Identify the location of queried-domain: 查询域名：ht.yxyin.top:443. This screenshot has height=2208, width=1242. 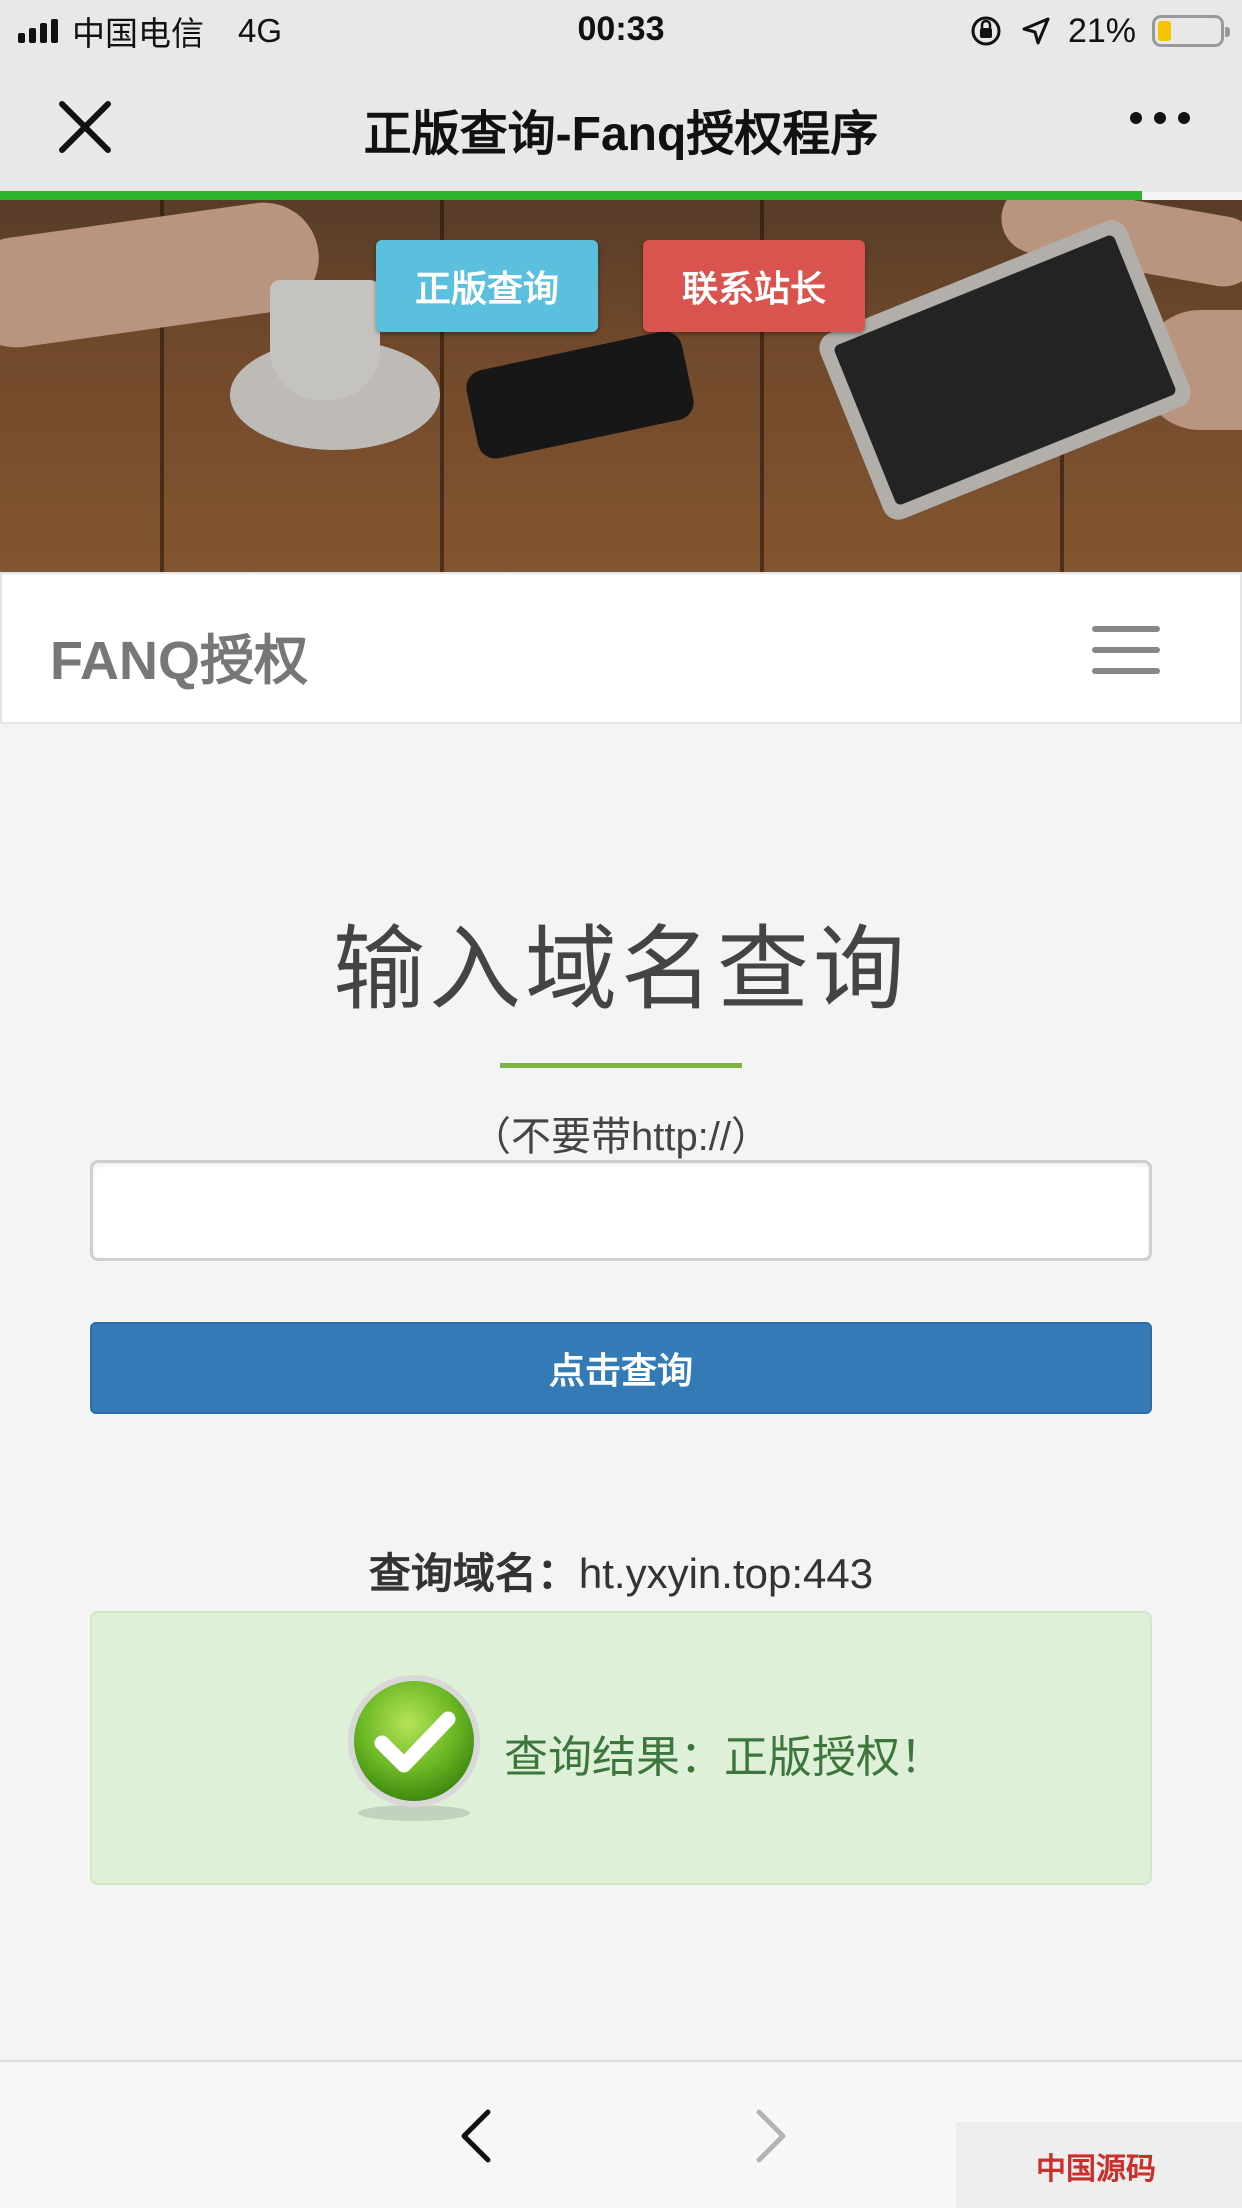
(621, 1570).